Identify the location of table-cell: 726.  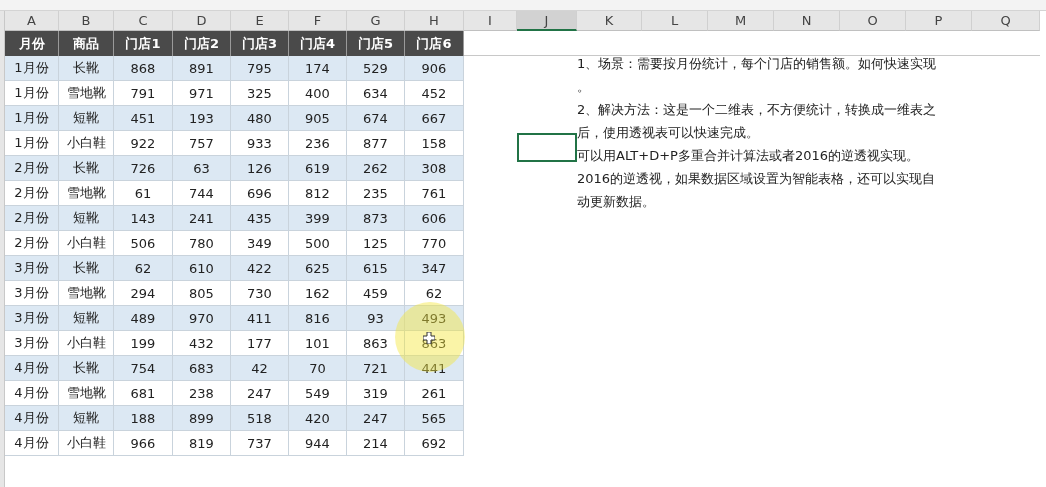
(143, 168).